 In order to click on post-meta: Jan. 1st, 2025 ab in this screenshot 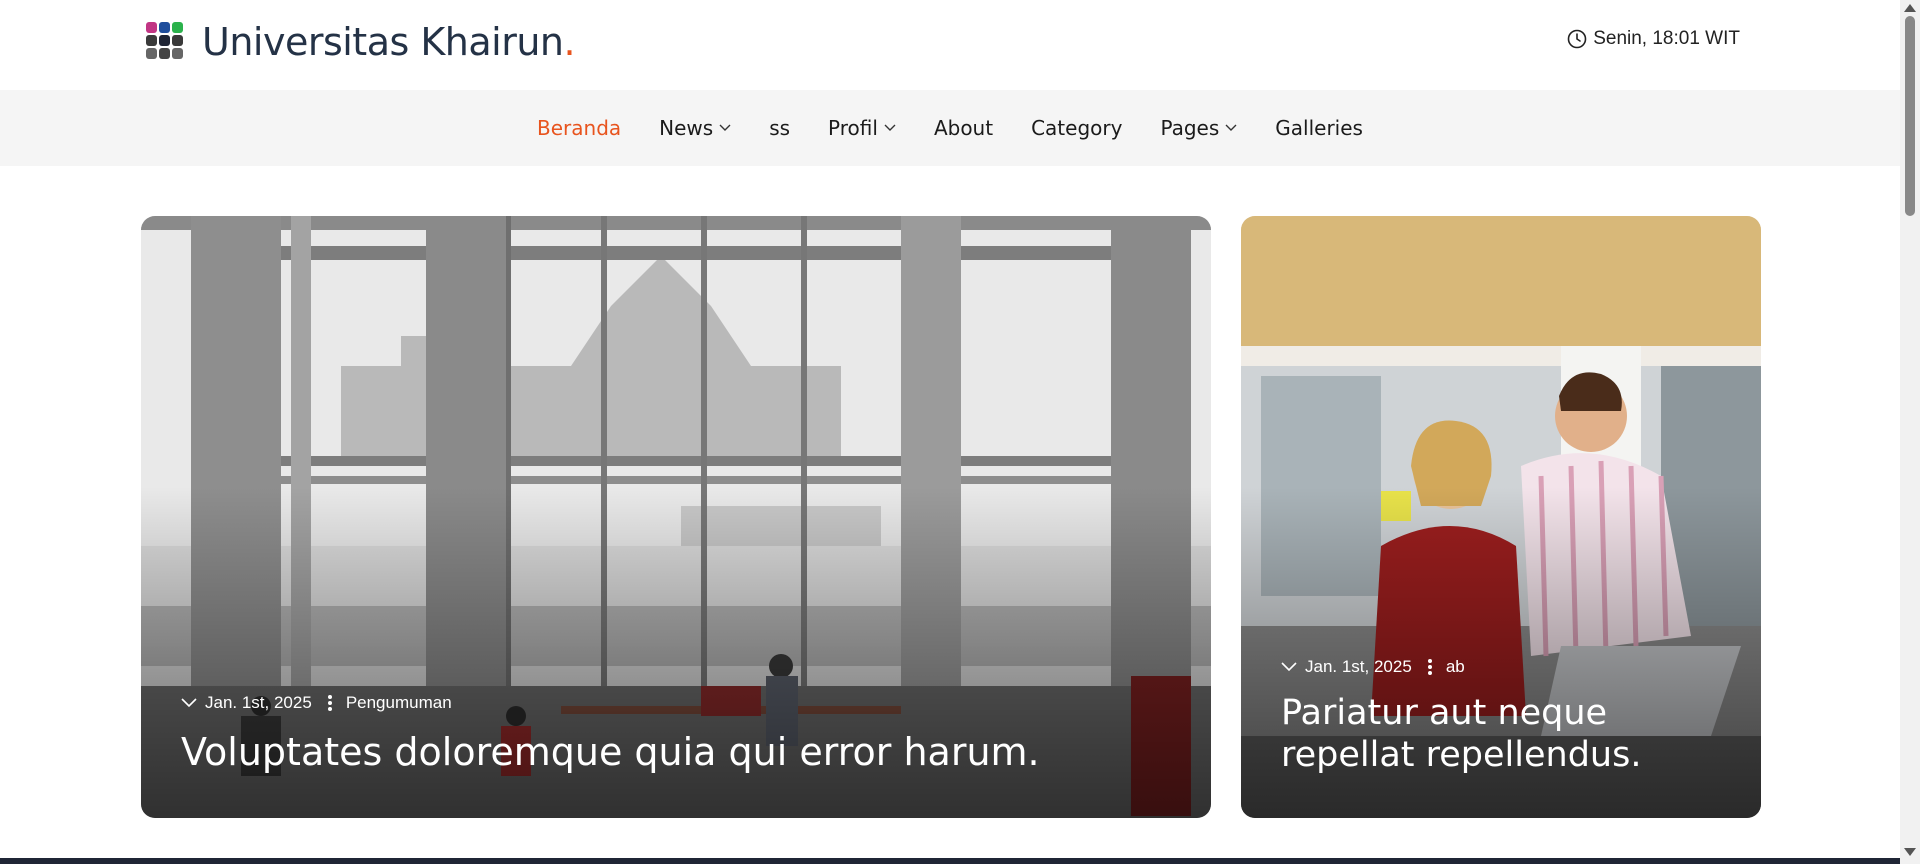, I will do `click(1373, 667)`.